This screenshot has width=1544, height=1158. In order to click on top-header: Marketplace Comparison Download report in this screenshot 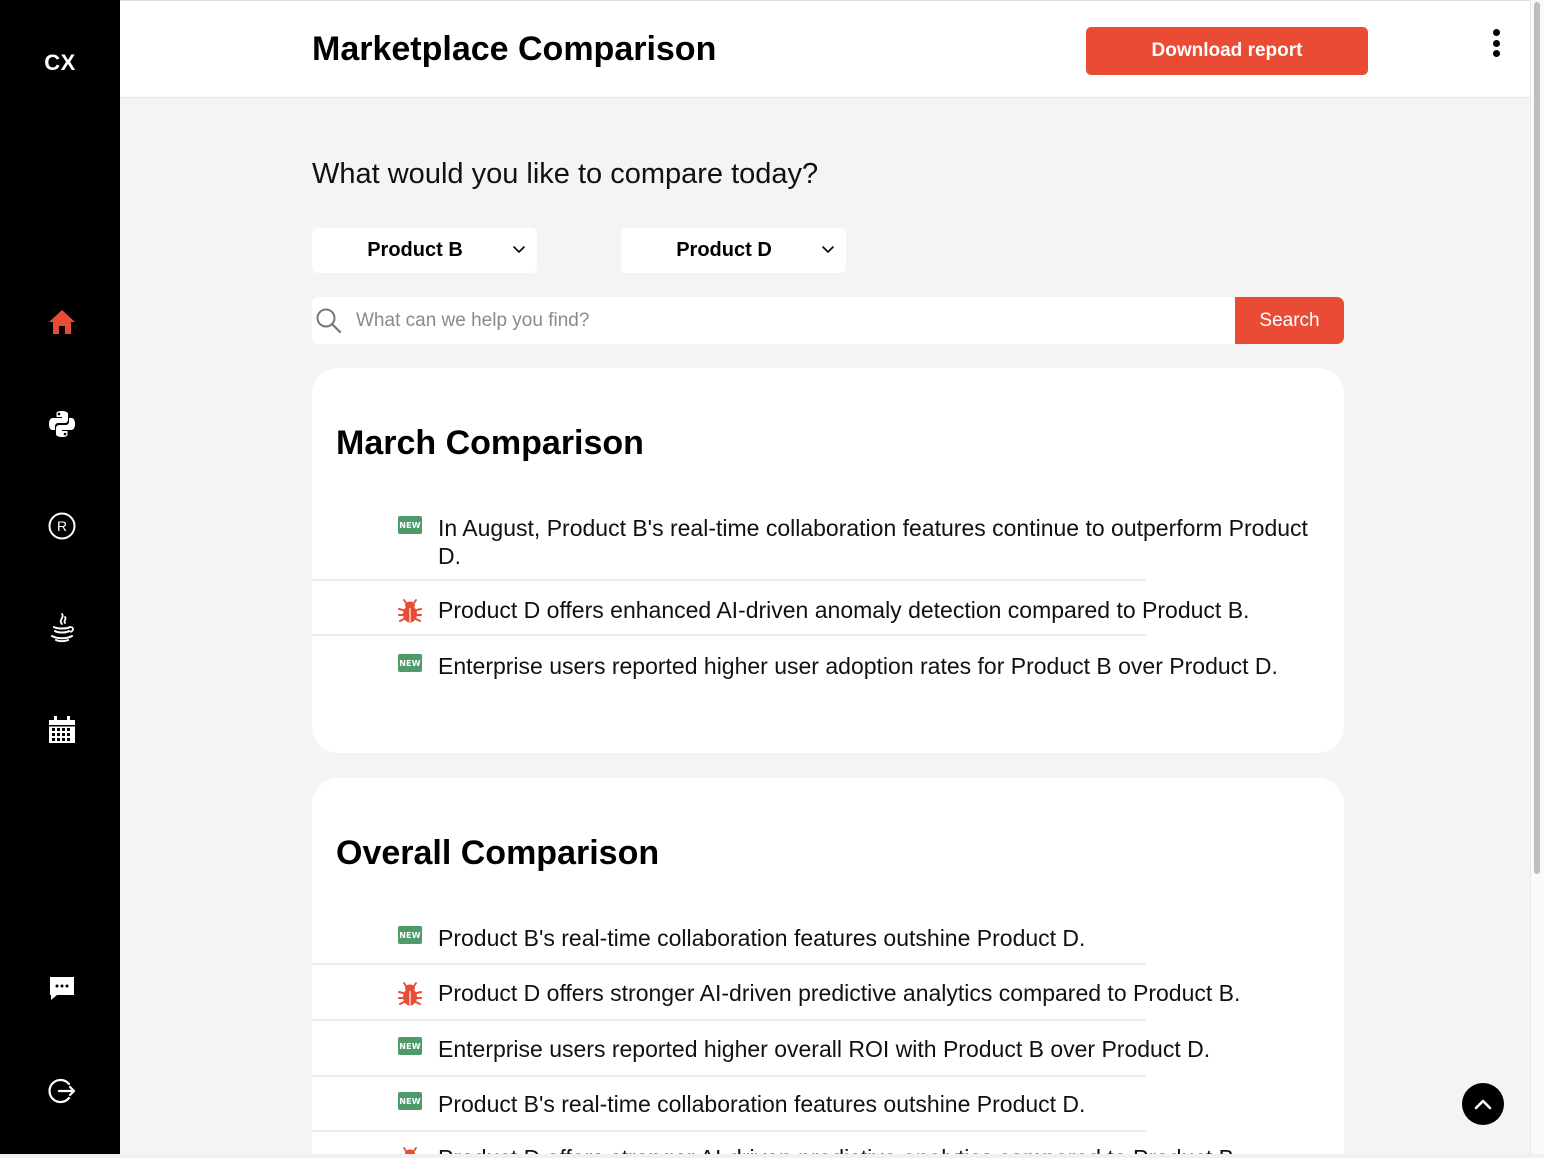, I will do `click(825, 49)`.